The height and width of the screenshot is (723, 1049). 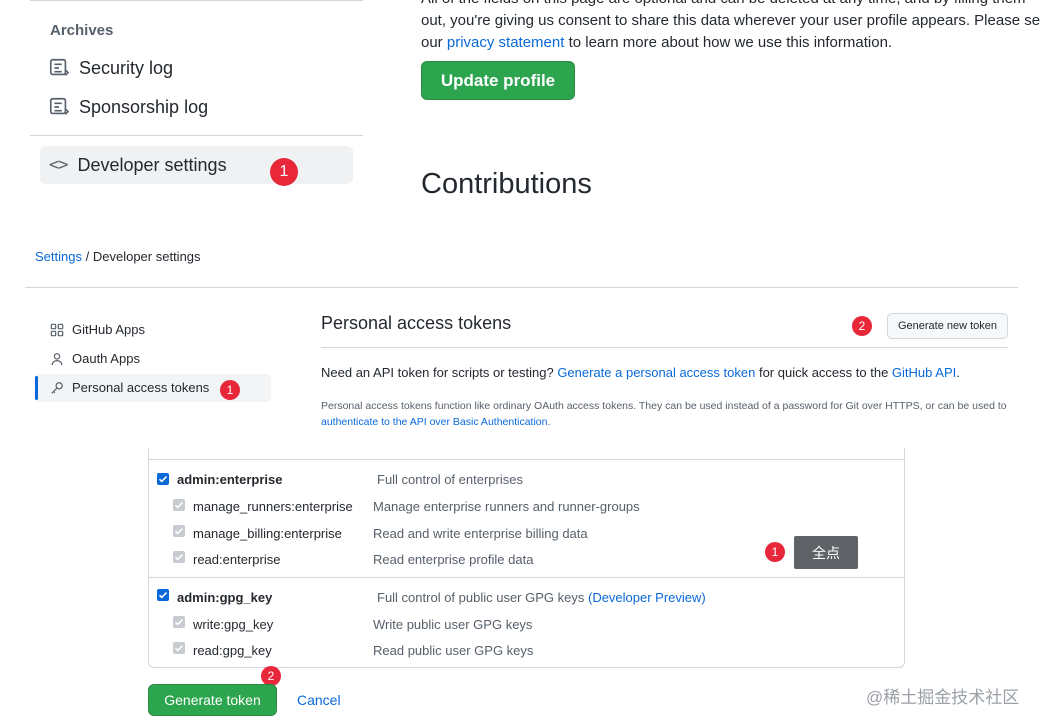 What do you see at coordinates (106, 358) in the screenshot?
I see `nav-item-label: Oauth Apps` at bounding box center [106, 358].